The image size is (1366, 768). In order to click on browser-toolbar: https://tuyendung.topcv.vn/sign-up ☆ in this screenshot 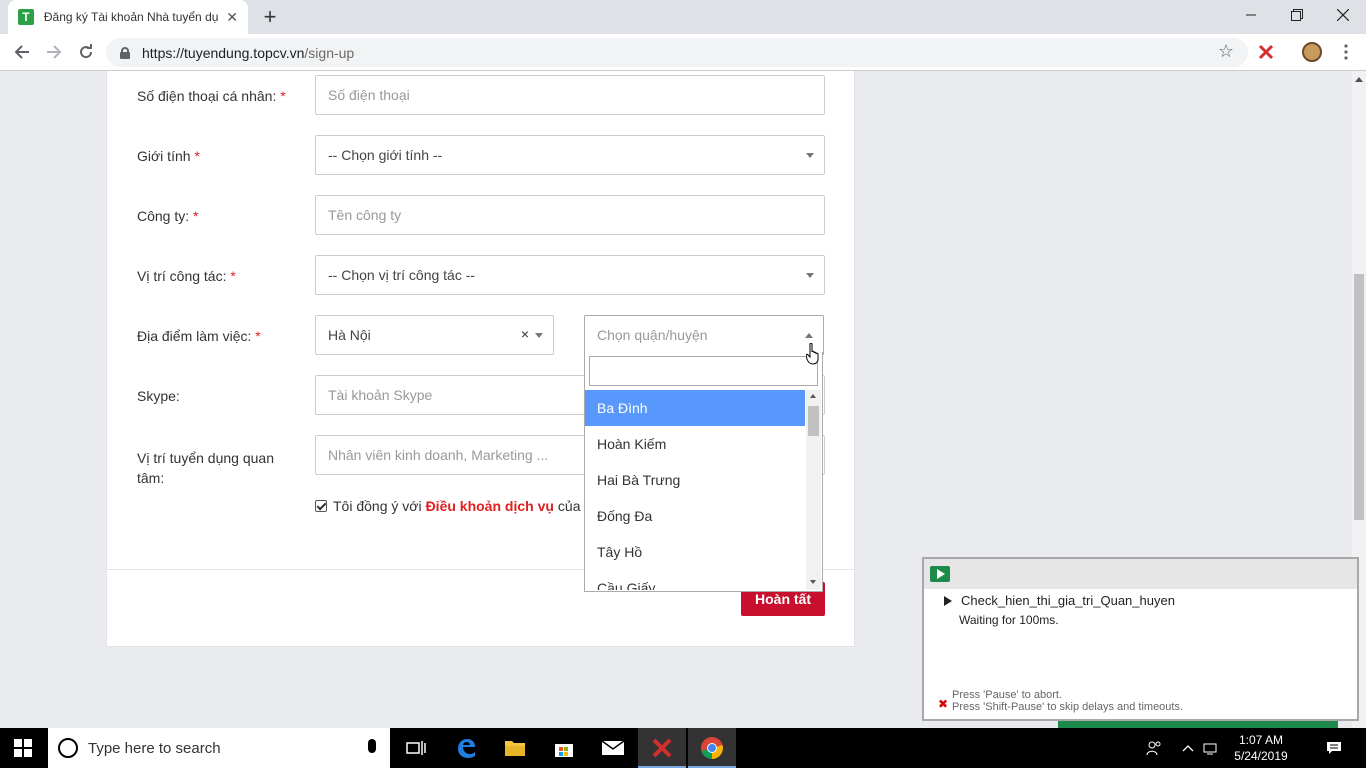, I will do `click(683, 52)`.